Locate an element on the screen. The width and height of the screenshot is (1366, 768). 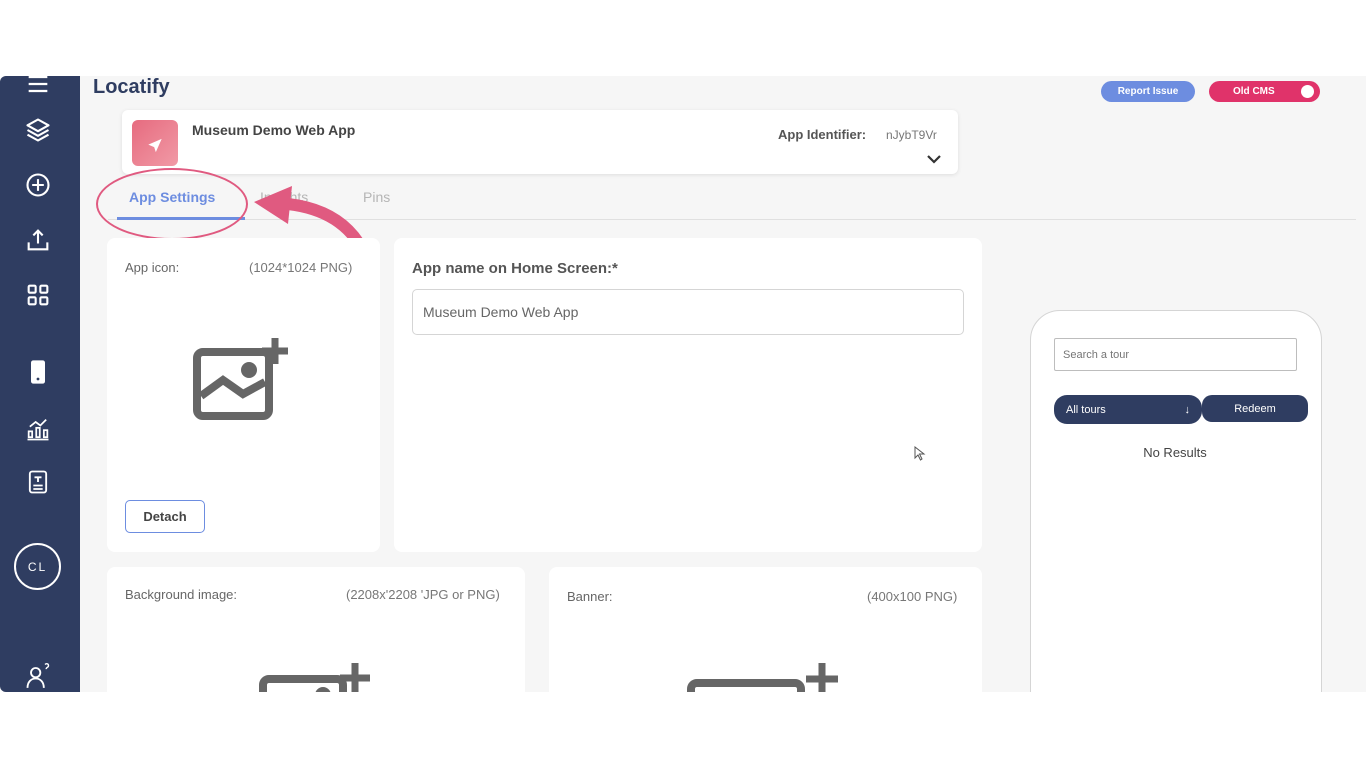
old-cms-toggle: Old CMS is located at coordinates (1264, 91).